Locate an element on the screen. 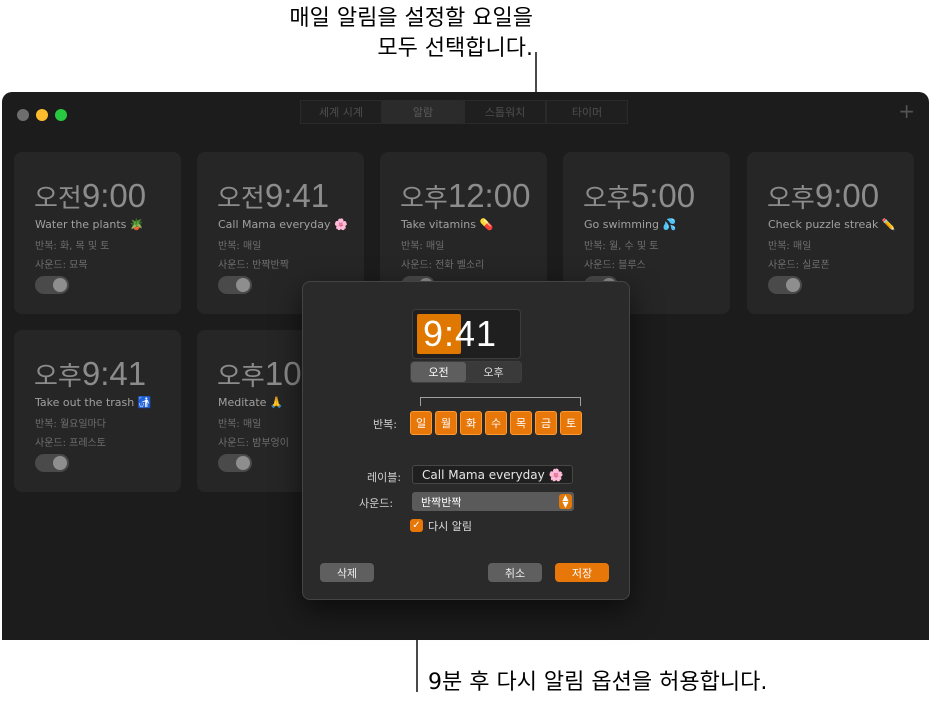  alarm-sound: 사운드: 실로폰 is located at coordinates (799, 265).